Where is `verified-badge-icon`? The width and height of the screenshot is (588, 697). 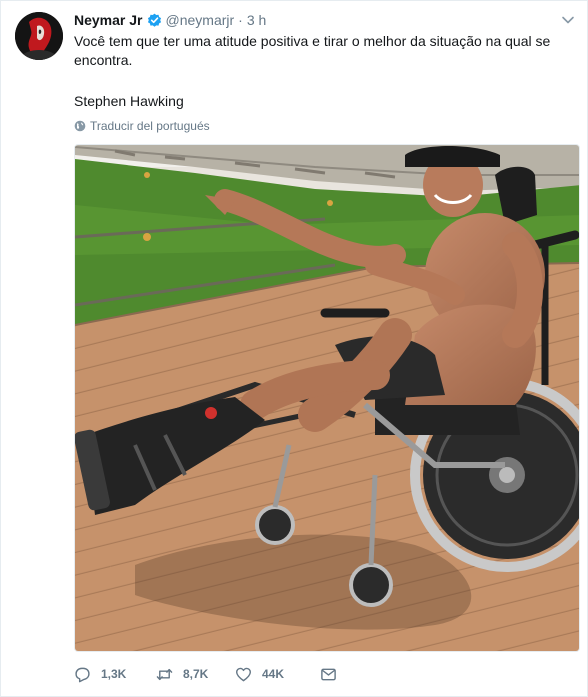 verified-badge-icon is located at coordinates (154, 20).